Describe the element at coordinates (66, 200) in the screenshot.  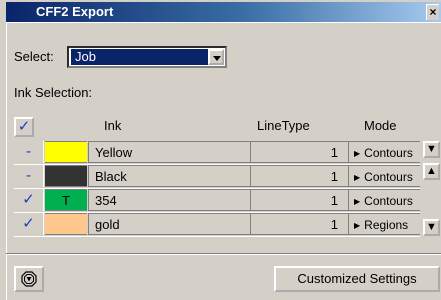
I see `ink-swatch: T` at that location.